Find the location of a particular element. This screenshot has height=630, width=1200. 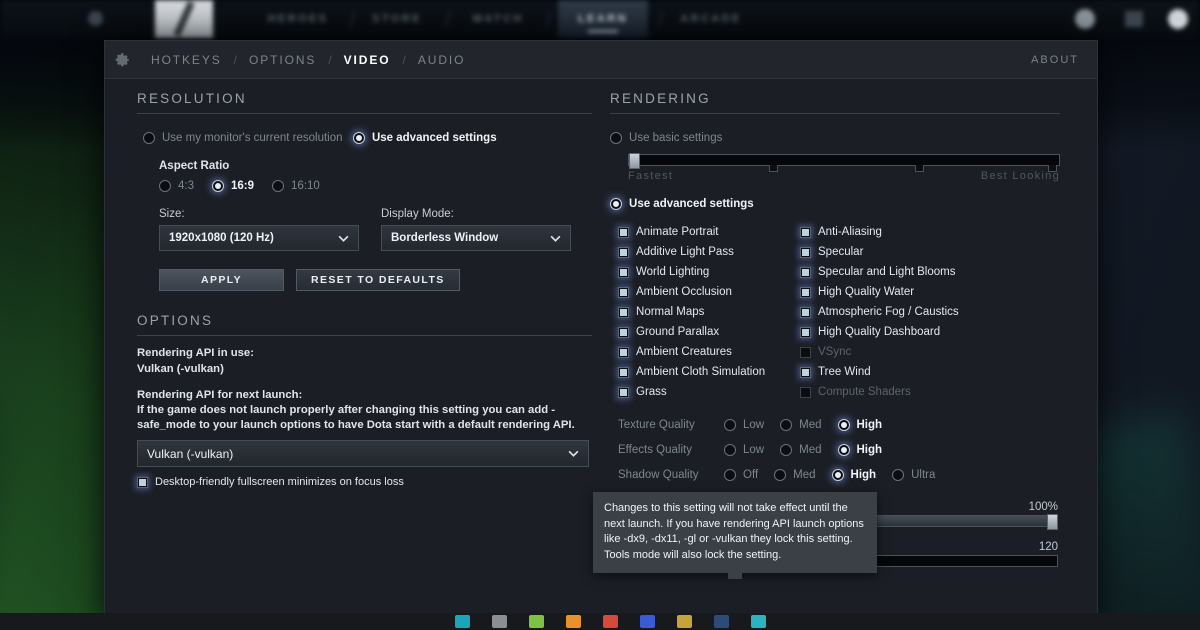

radio-texture-quality-low: Low is located at coordinates (744, 424).